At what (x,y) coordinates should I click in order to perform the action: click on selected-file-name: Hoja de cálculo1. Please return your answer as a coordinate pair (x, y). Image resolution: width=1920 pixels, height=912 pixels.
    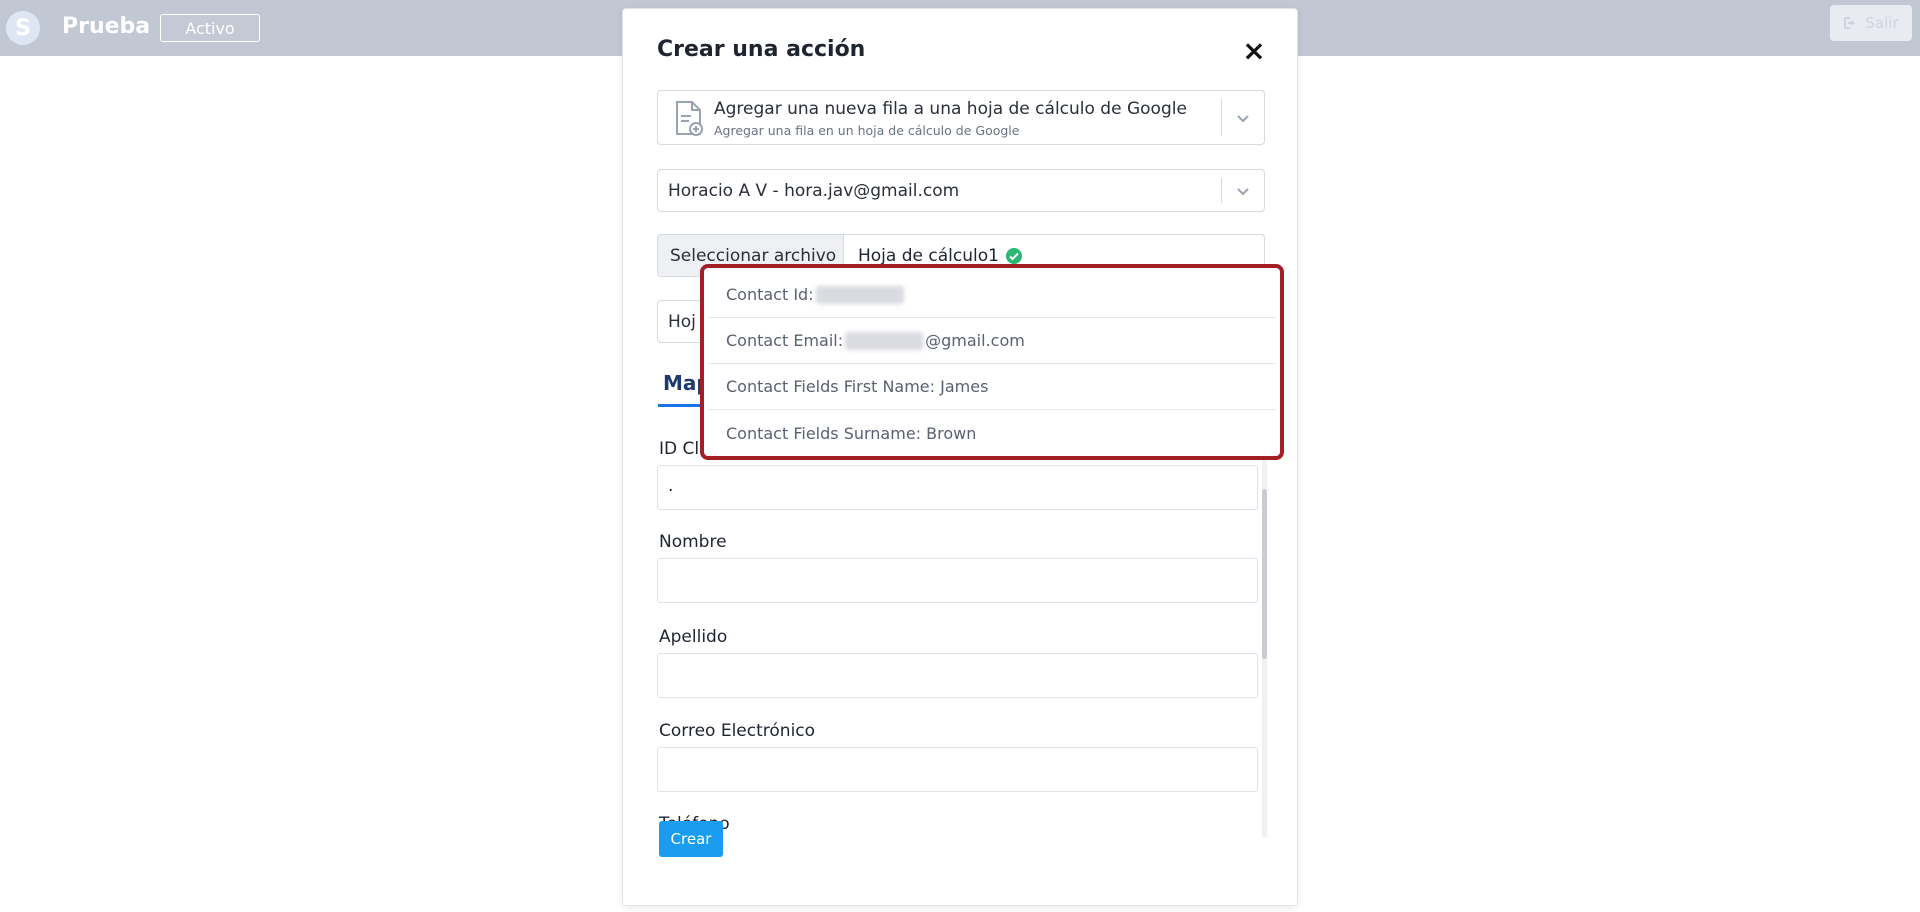
    Looking at the image, I should click on (928, 256).